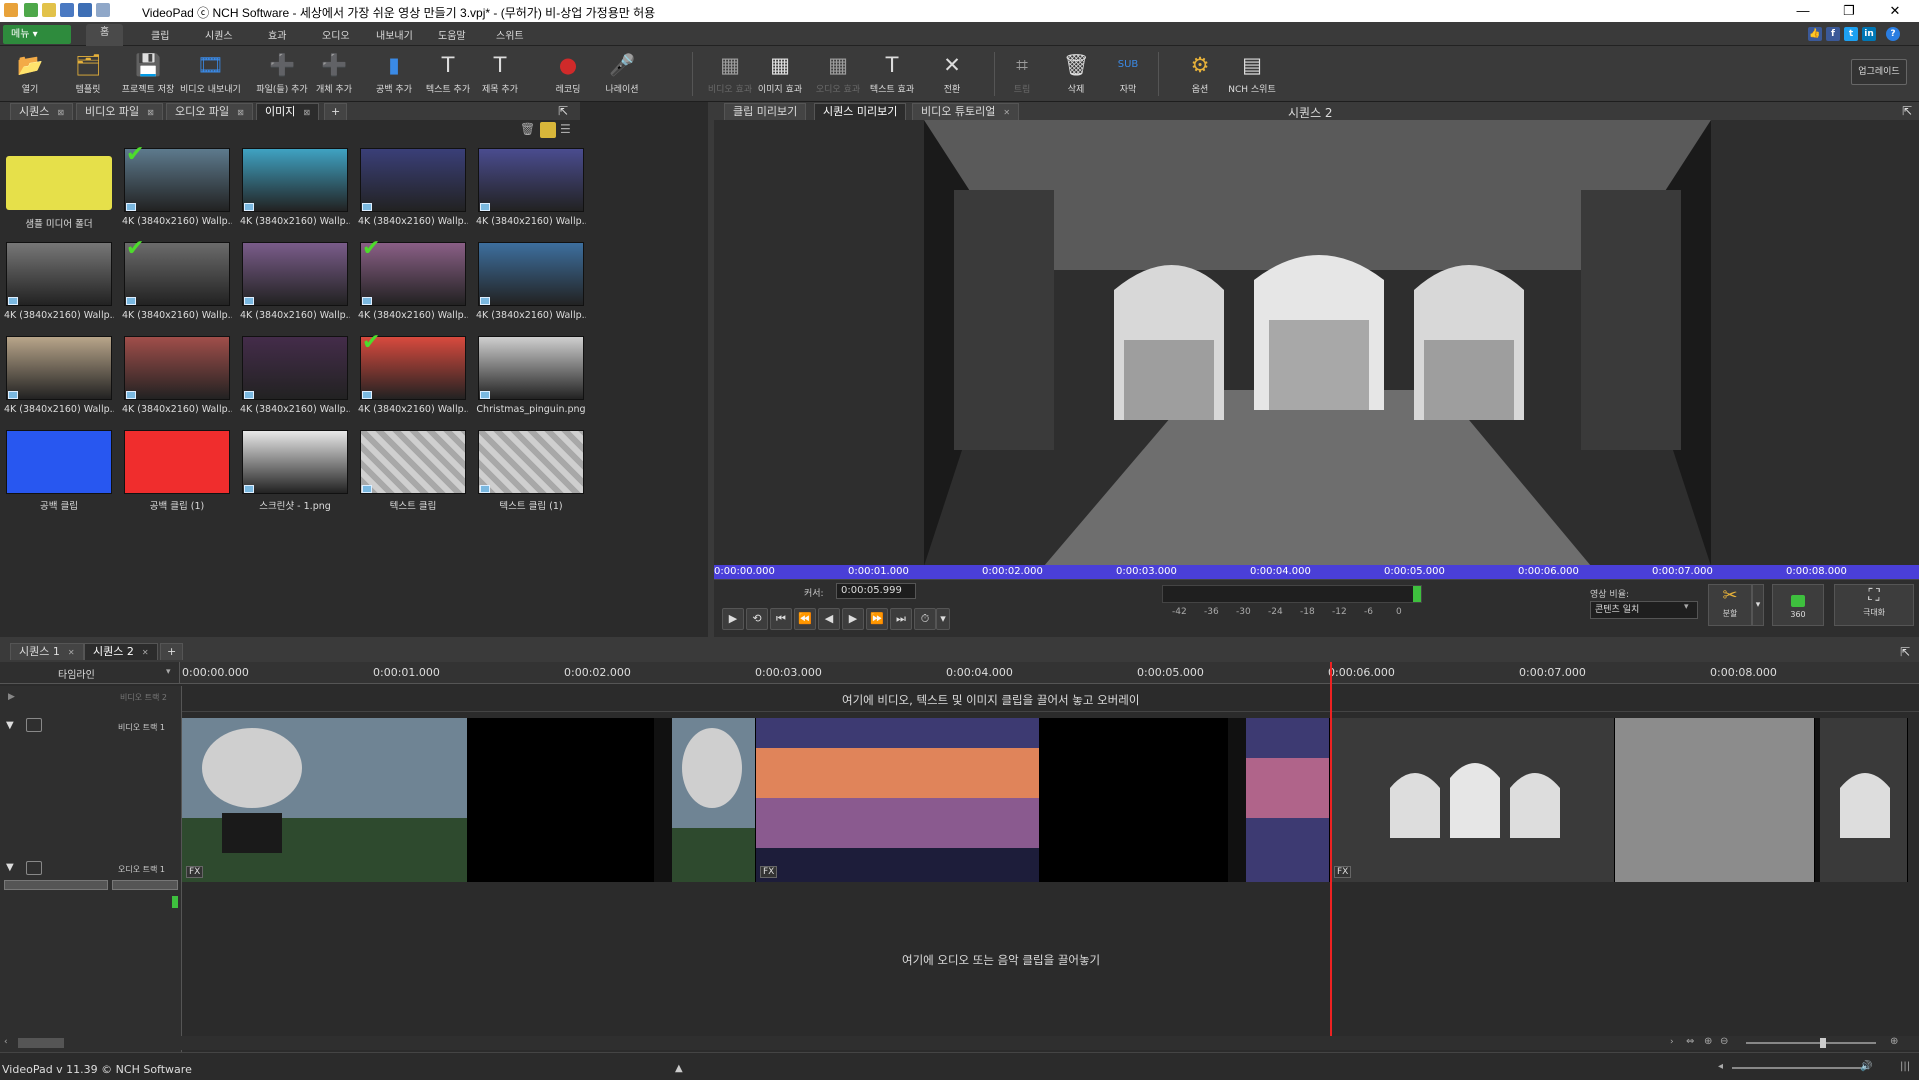  What do you see at coordinates (892, 74) in the screenshot?
I see `text-effect-button: T 텍스트 효과` at bounding box center [892, 74].